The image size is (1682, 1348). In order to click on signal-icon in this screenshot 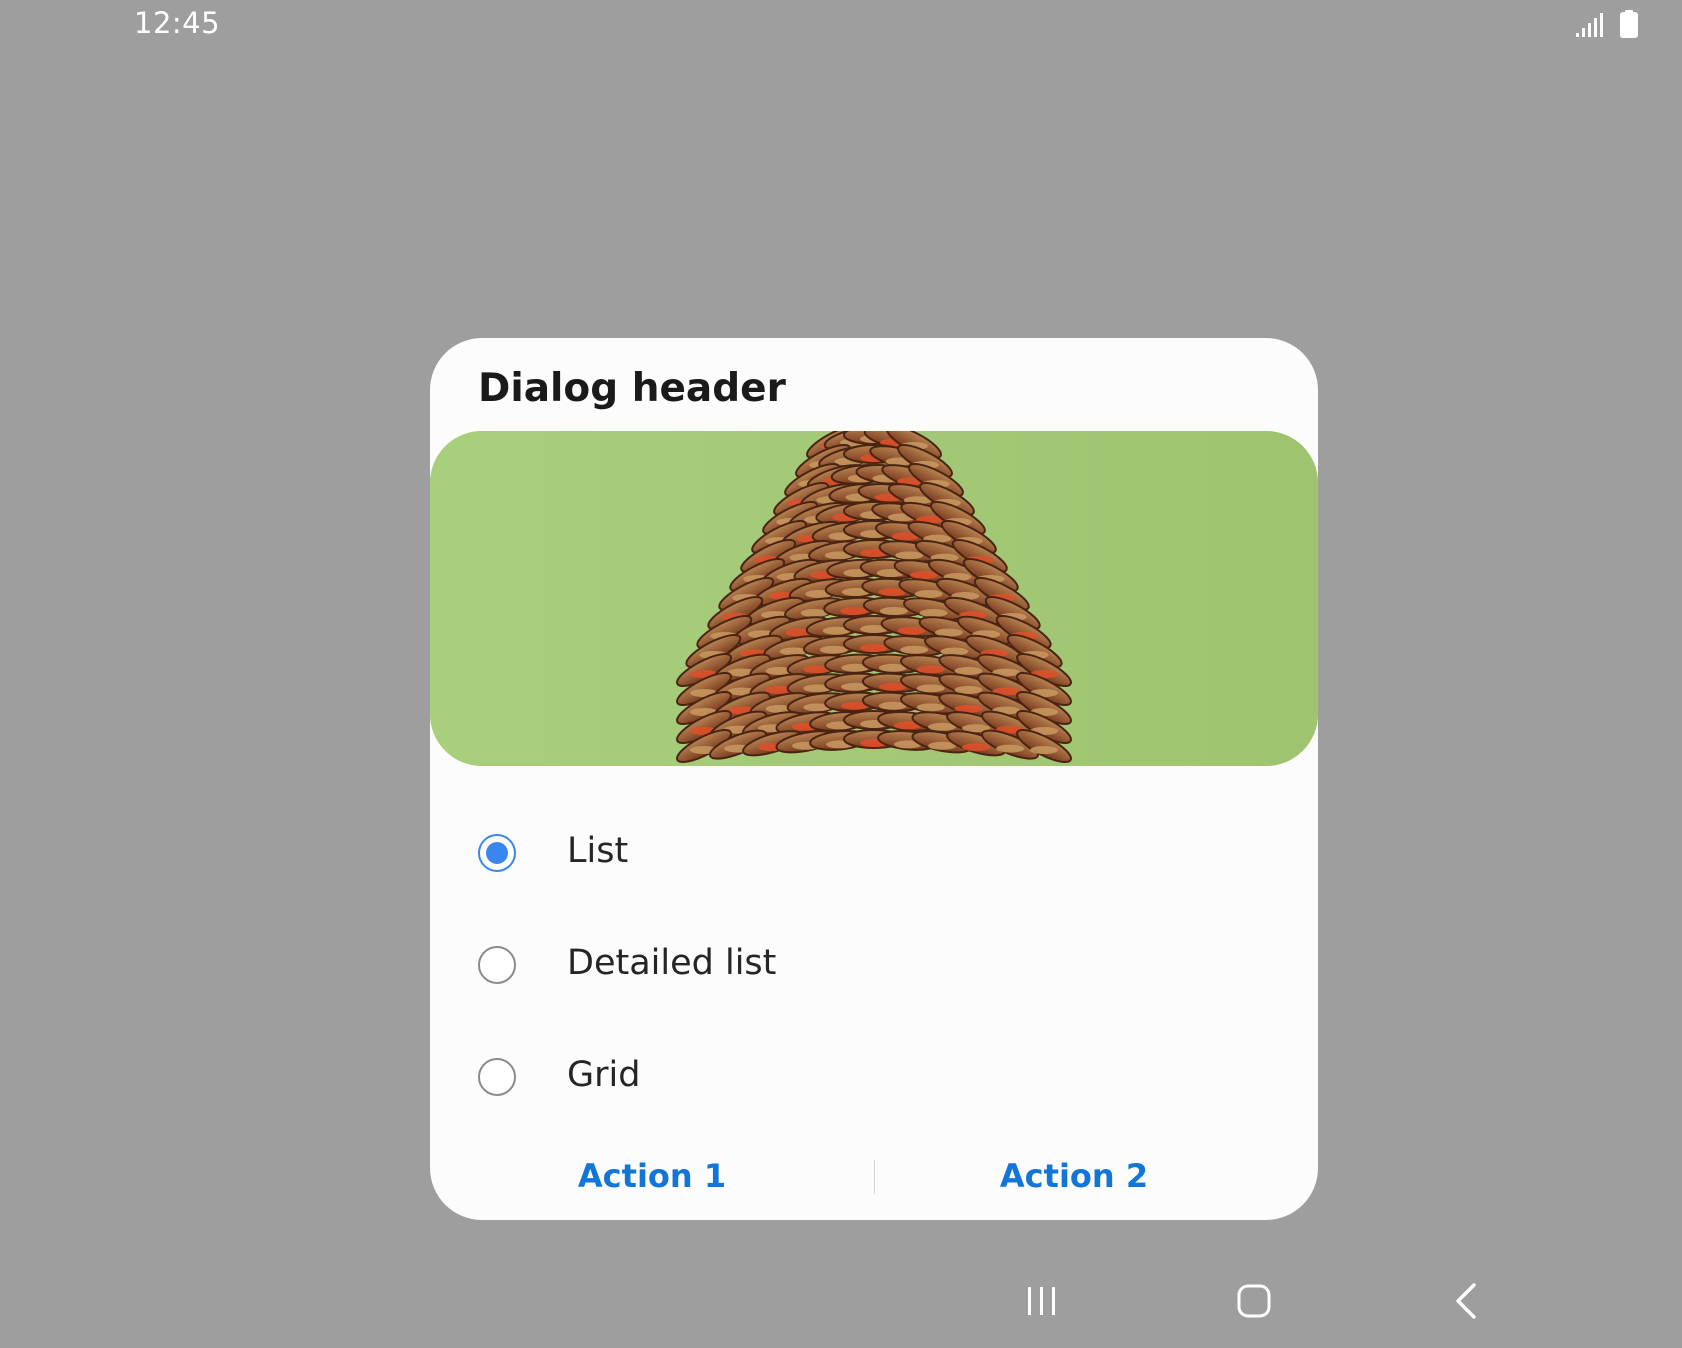, I will do `click(1589, 25)`.